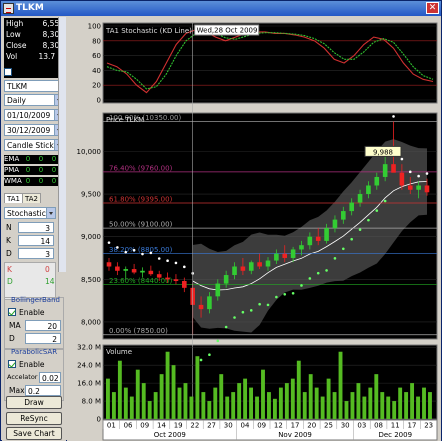 Image resolution: width=442 pixels, height=441 pixels. I want to click on bollinger-ma-input: 20, so click(43, 325).